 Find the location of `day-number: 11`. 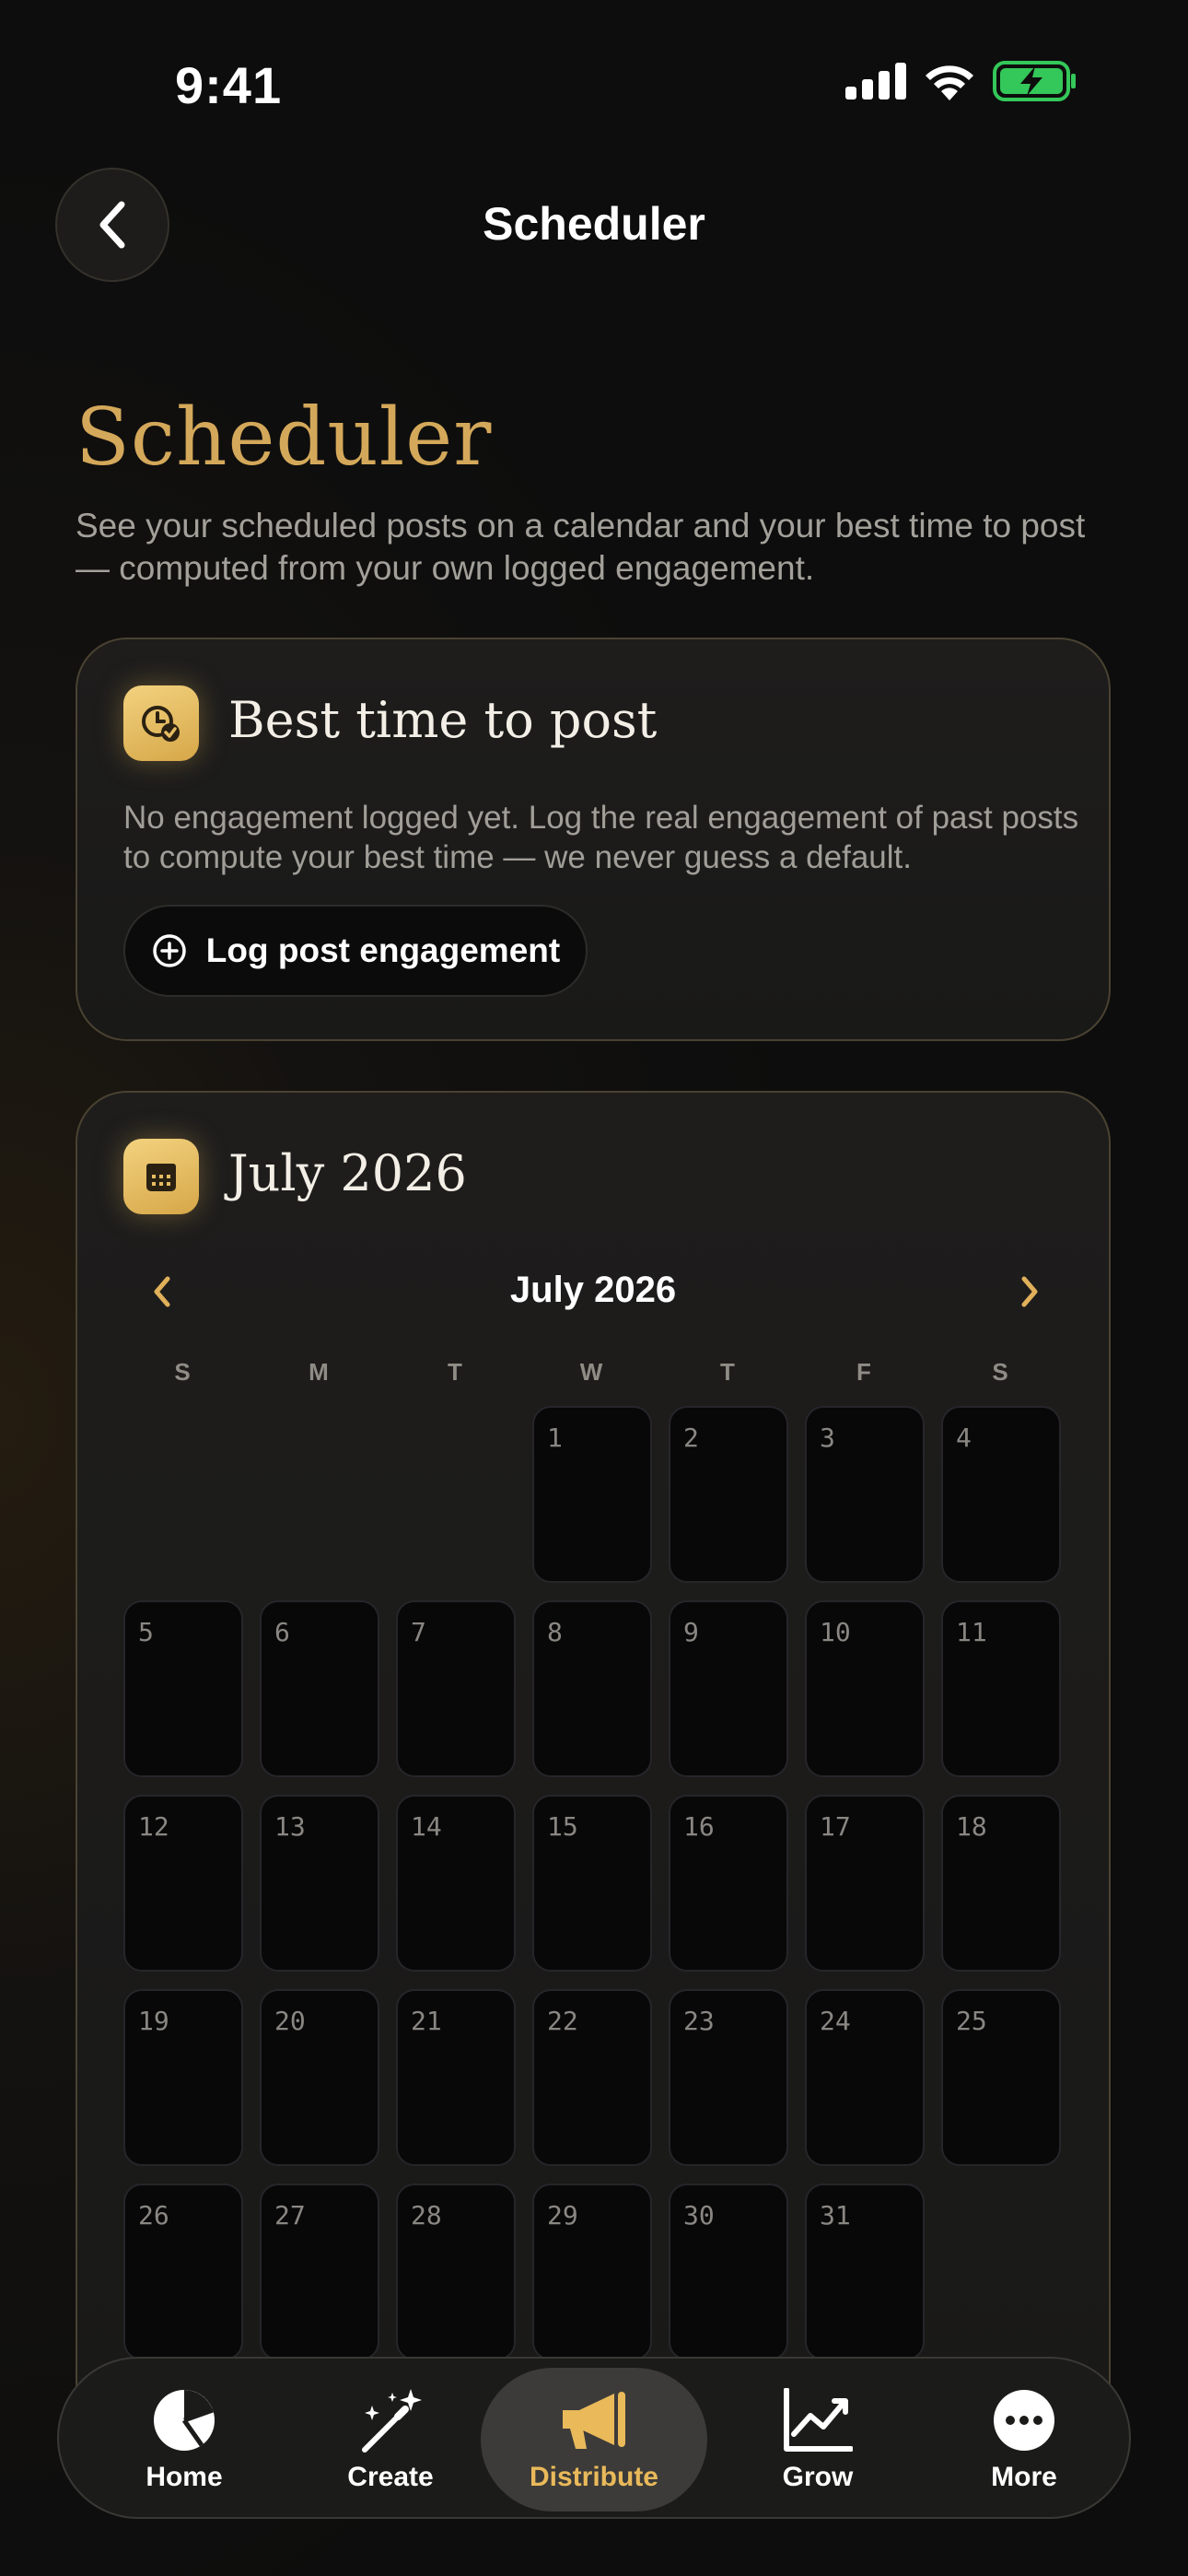

day-number: 11 is located at coordinates (971, 1632).